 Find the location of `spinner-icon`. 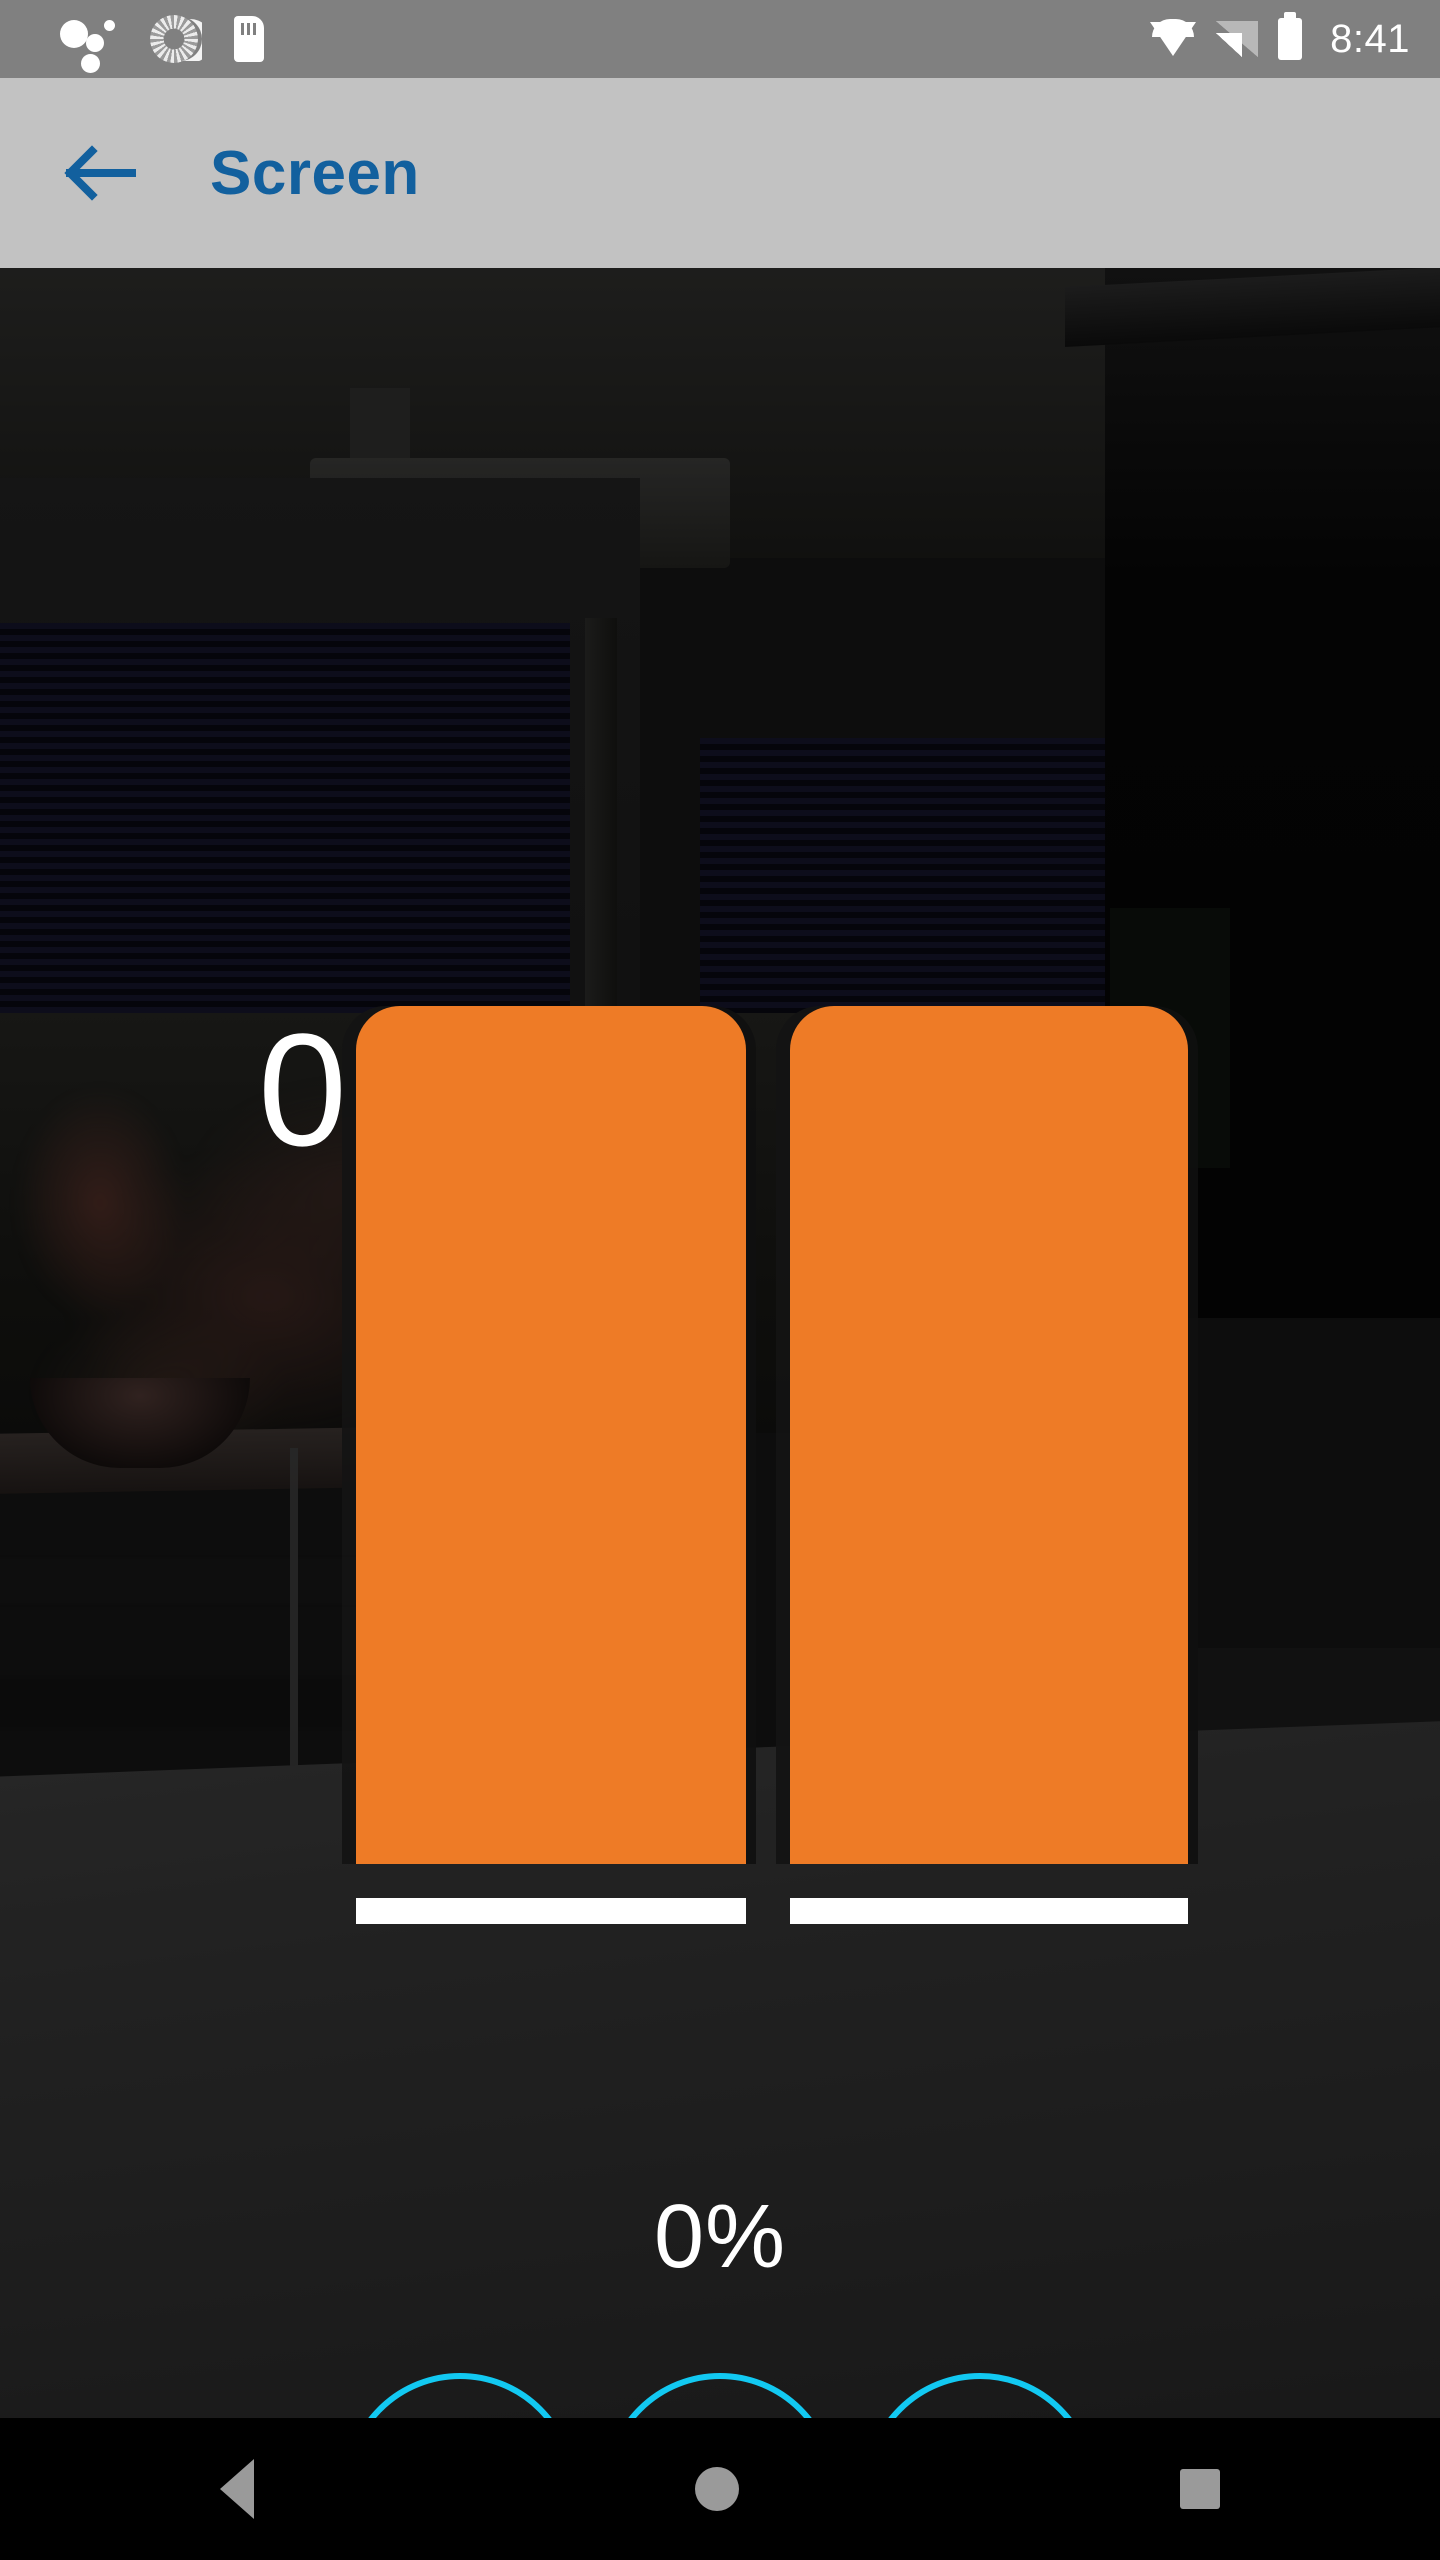

spinner-icon is located at coordinates (174, 39).